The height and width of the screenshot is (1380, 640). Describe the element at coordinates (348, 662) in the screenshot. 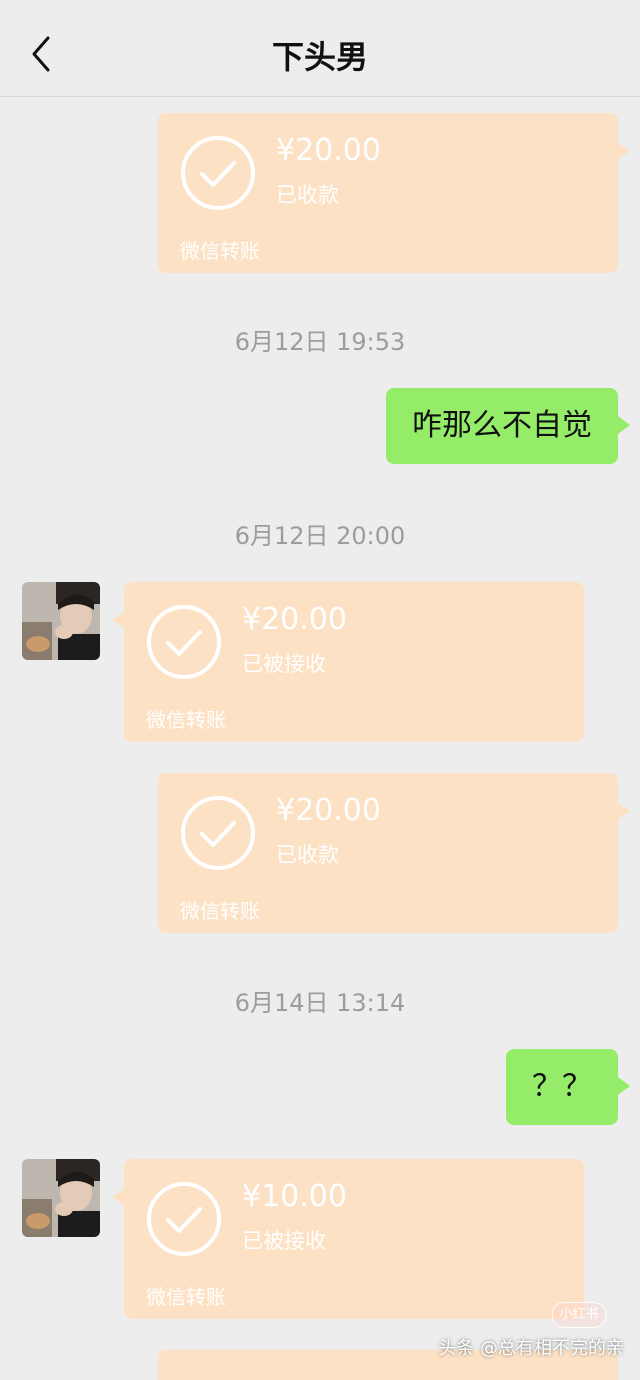

I see `transfer-card: ¥20.00 已被接收 微信转账` at that location.